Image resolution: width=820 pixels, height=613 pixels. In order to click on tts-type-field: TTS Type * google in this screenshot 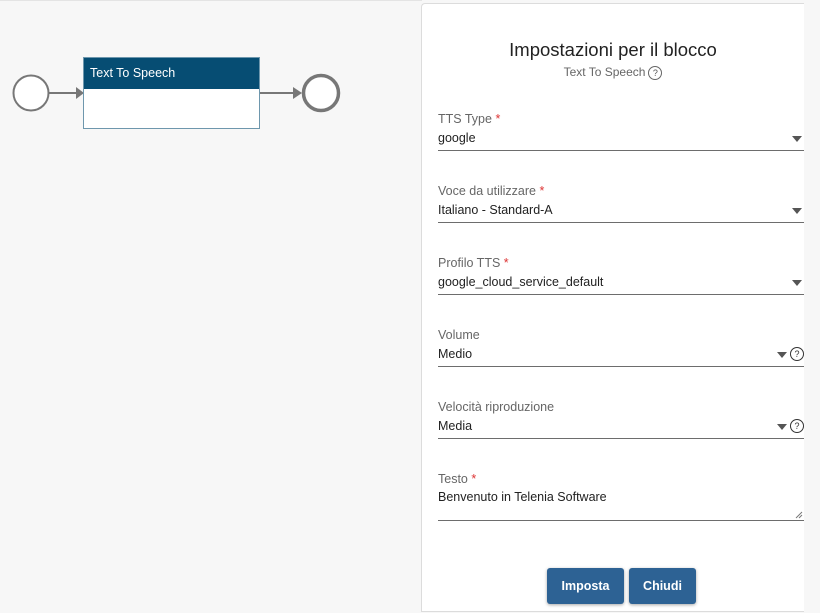, I will do `click(621, 131)`.